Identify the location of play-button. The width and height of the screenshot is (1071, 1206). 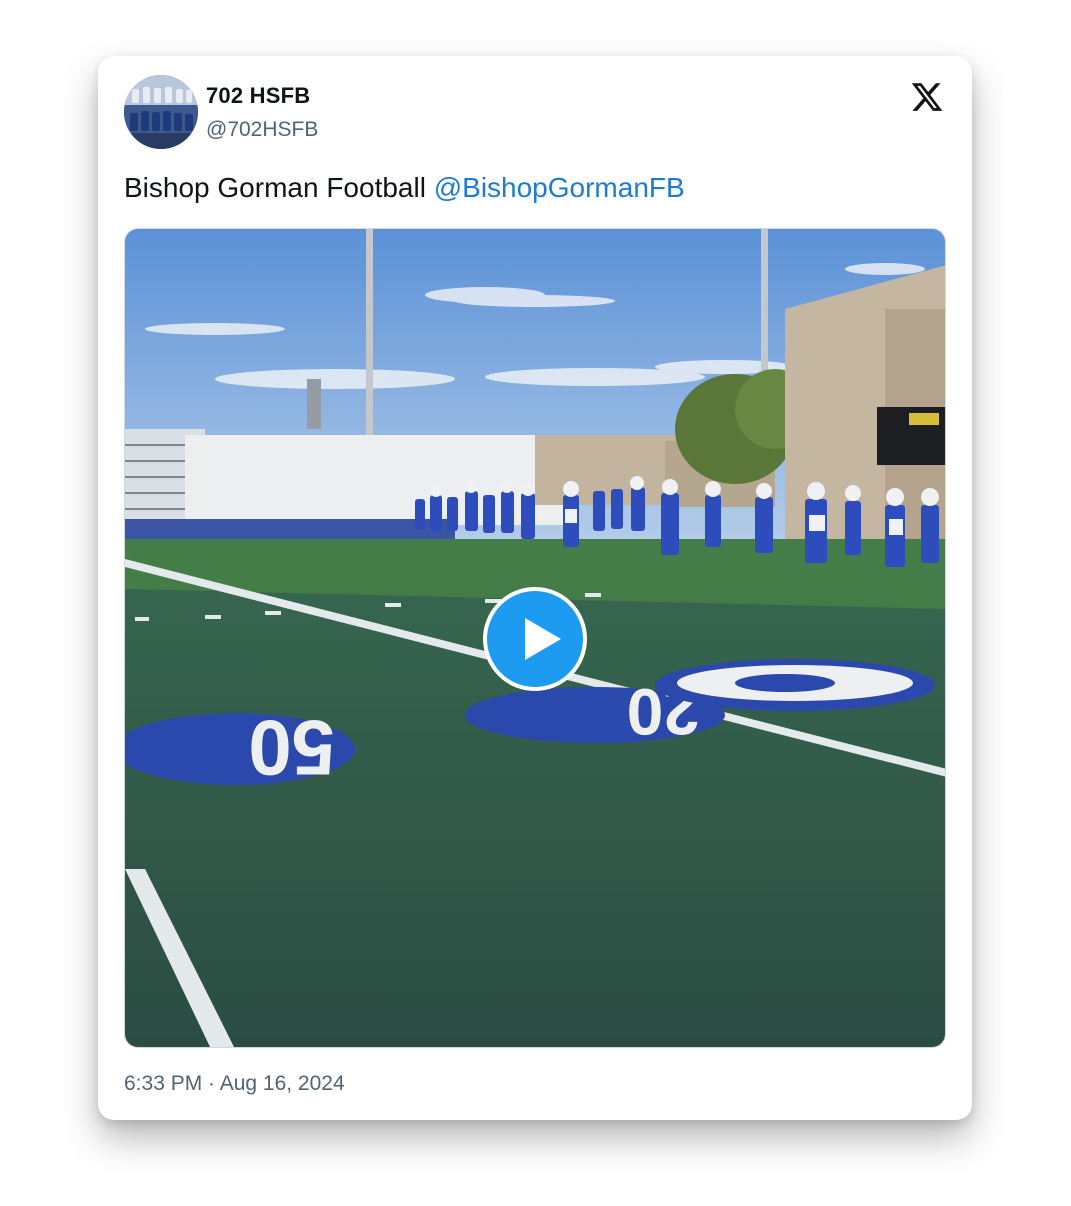
(535, 639).